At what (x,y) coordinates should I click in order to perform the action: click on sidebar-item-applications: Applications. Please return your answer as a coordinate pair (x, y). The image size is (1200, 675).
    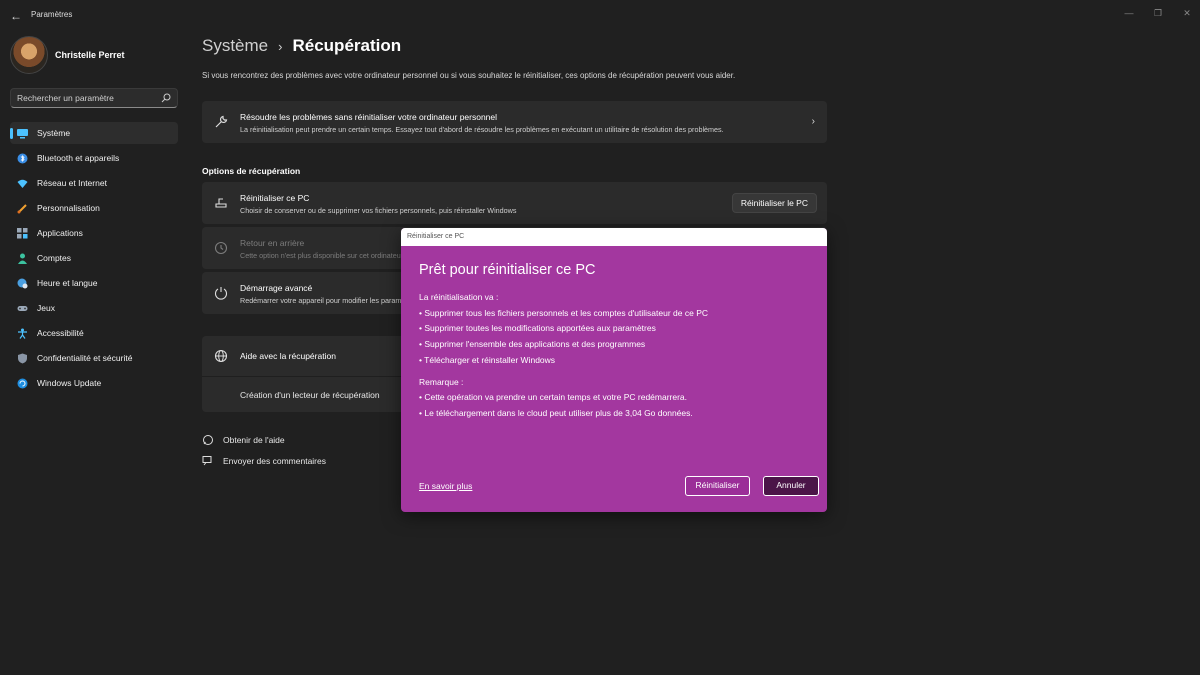
    Looking at the image, I should click on (94, 233).